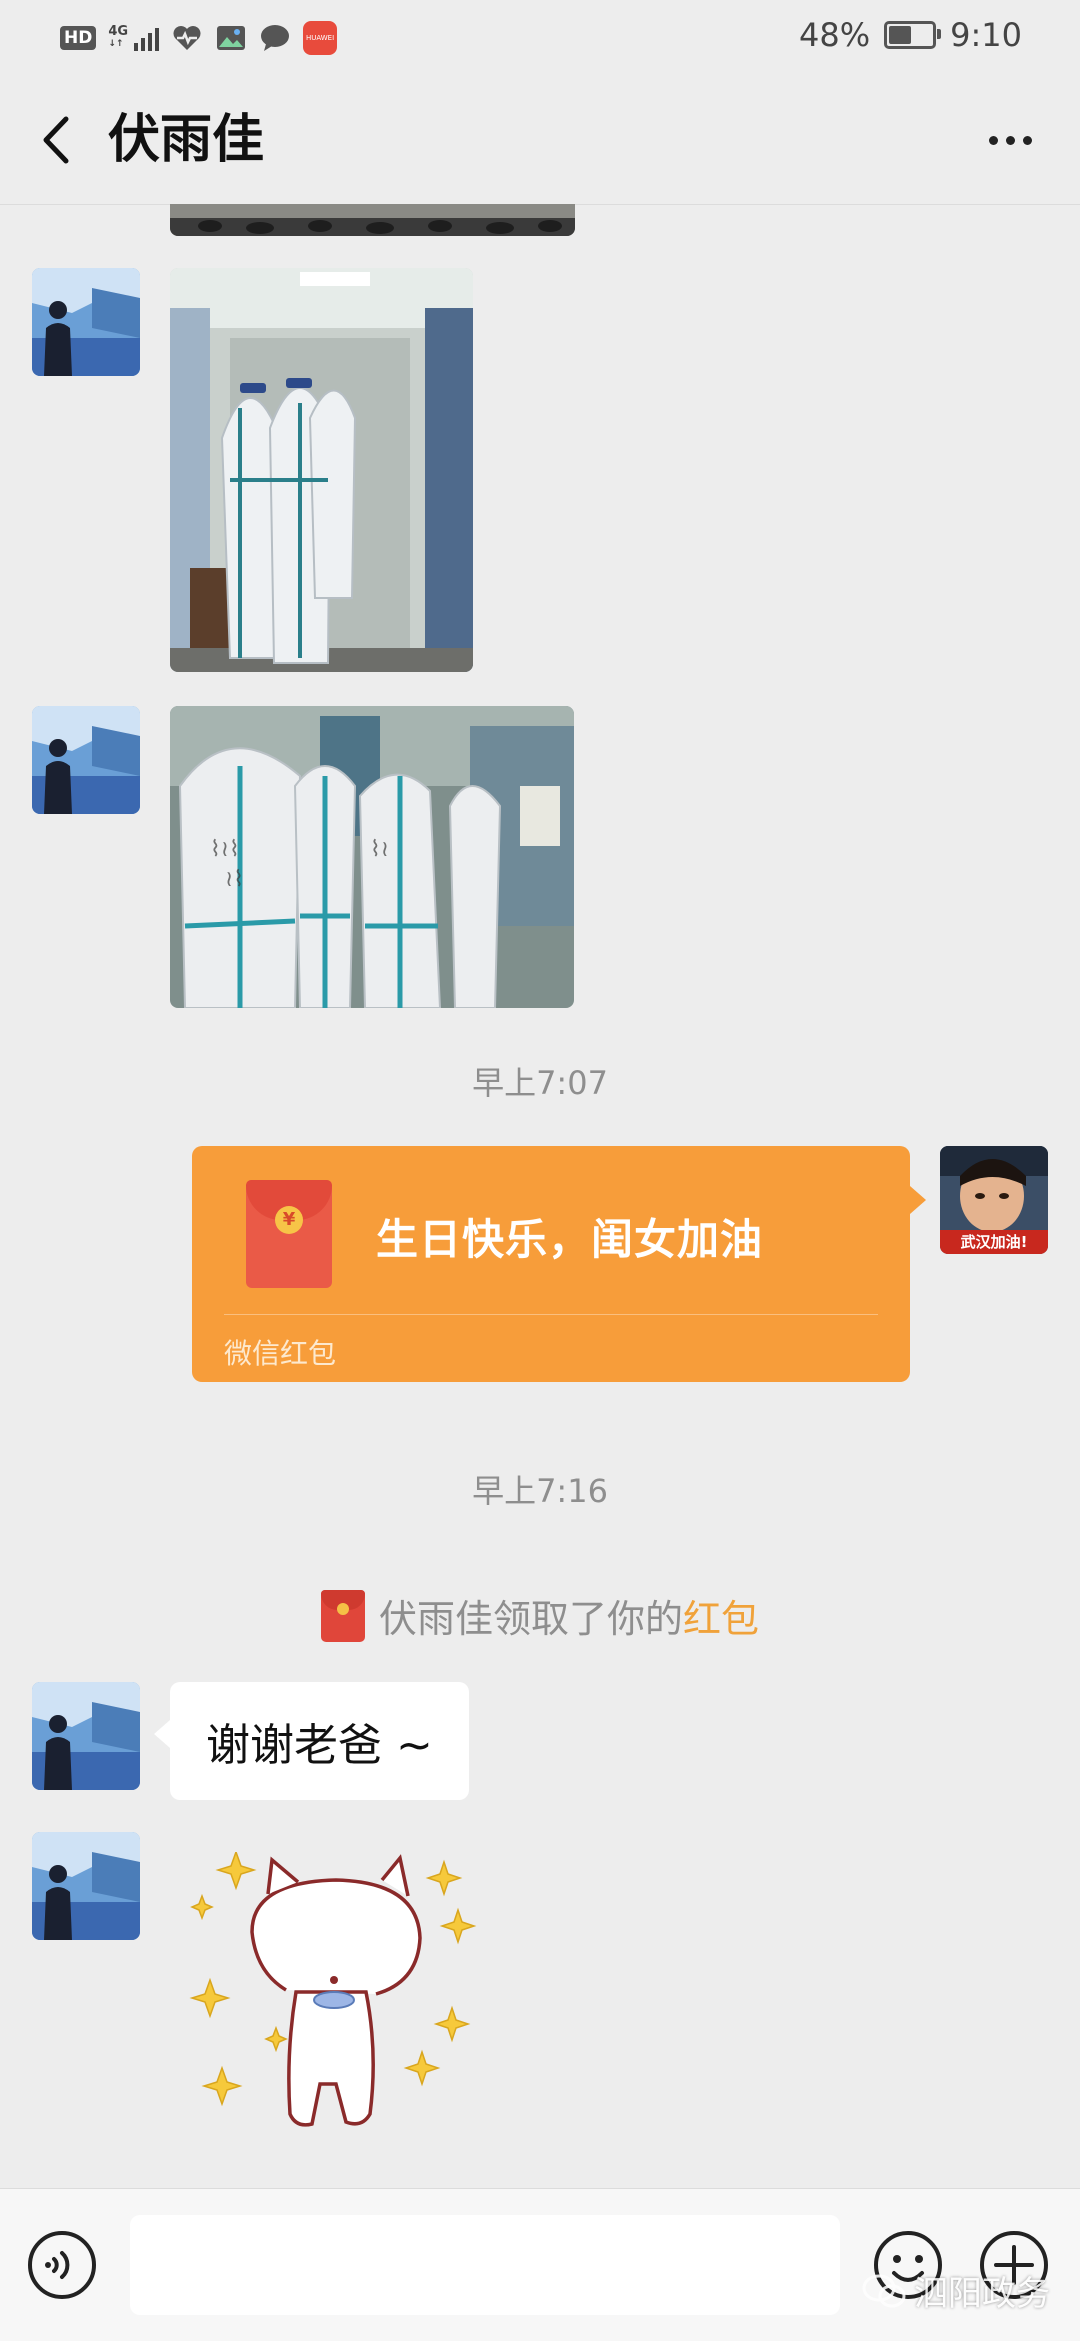  Describe the element at coordinates (540, 140) in the screenshot. I see `chat-header: 伏雨佳` at that location.